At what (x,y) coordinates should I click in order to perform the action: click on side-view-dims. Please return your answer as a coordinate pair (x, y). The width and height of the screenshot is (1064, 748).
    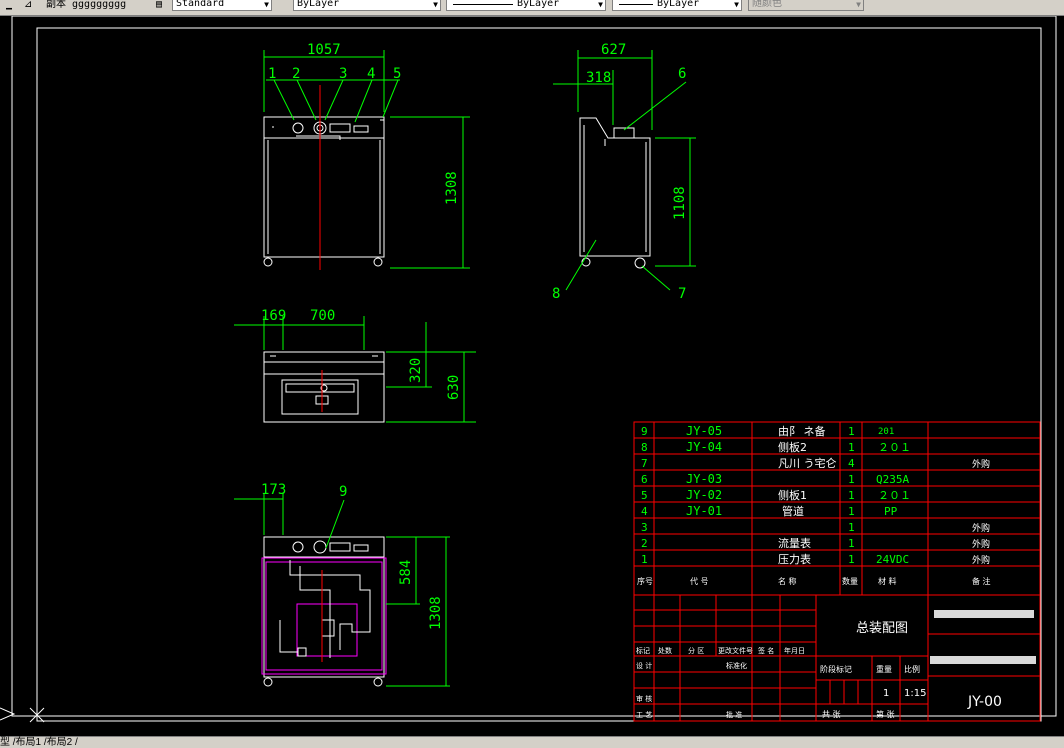
    Looking at the image, I should click on (624, 170).